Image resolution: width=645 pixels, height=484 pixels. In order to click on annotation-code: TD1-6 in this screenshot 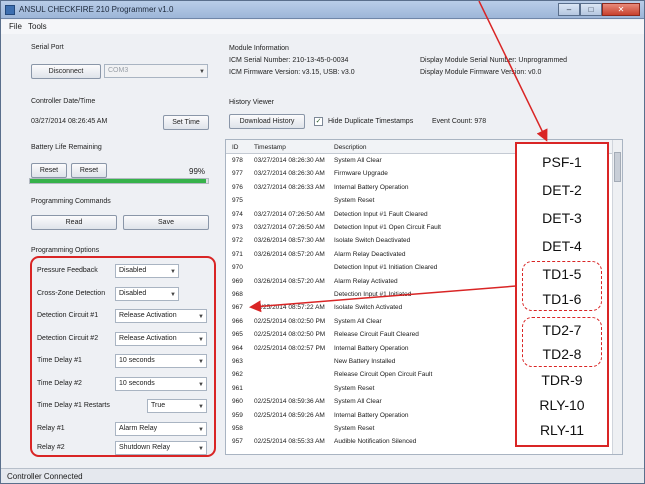, I will do `click(562, 299)`.